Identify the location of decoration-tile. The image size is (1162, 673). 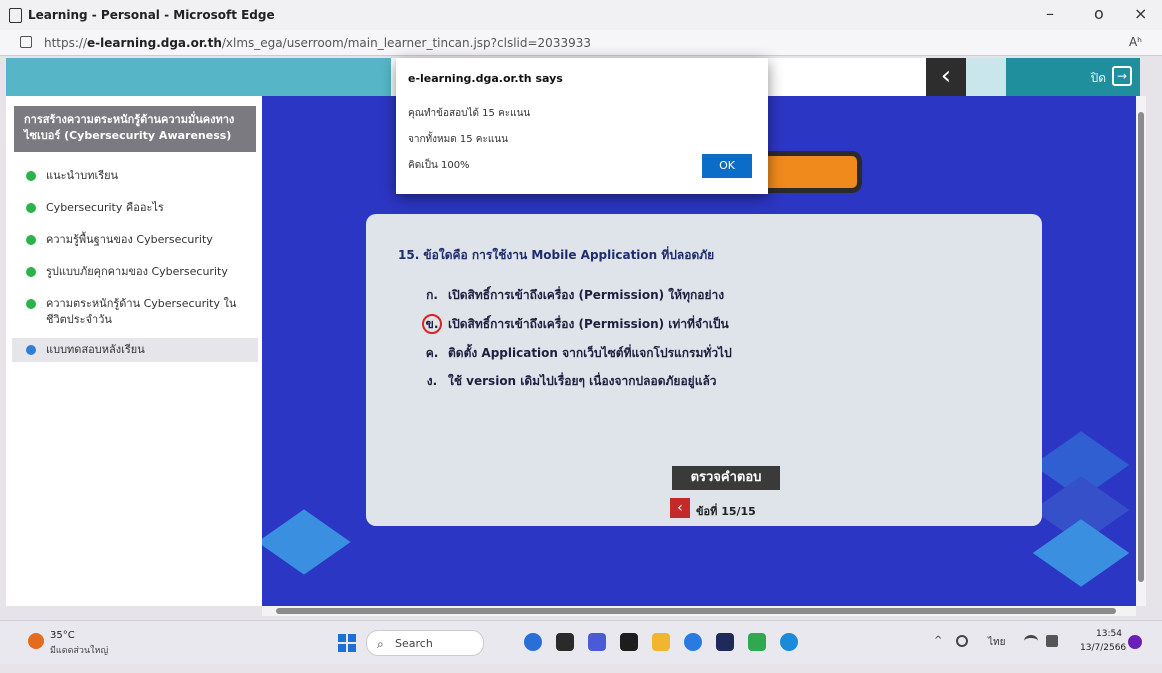
(306, 542).